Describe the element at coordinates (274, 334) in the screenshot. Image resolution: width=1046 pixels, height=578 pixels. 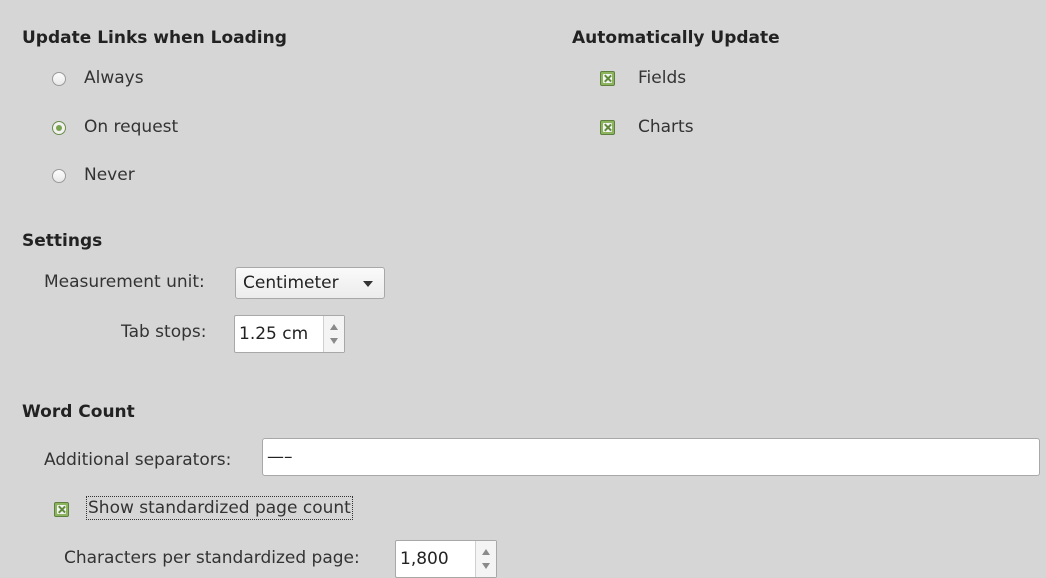
I see `tab-stops-value: 1.25 cm` at that location.